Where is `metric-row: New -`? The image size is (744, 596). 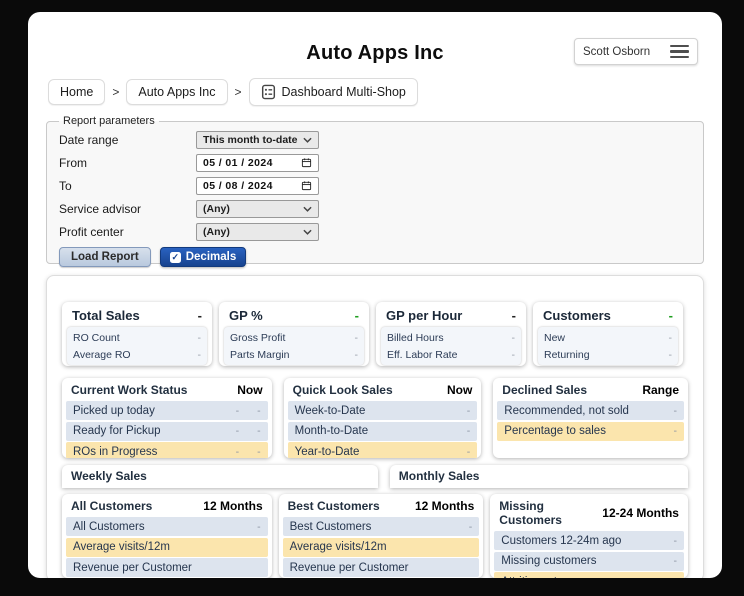
metric-row: New - is located at coordinates (608, 337).